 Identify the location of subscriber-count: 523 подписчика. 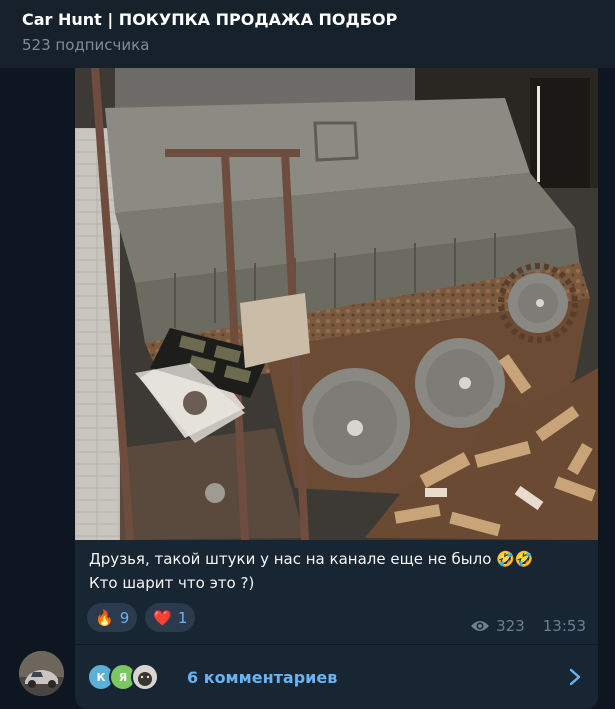
(86, 45).